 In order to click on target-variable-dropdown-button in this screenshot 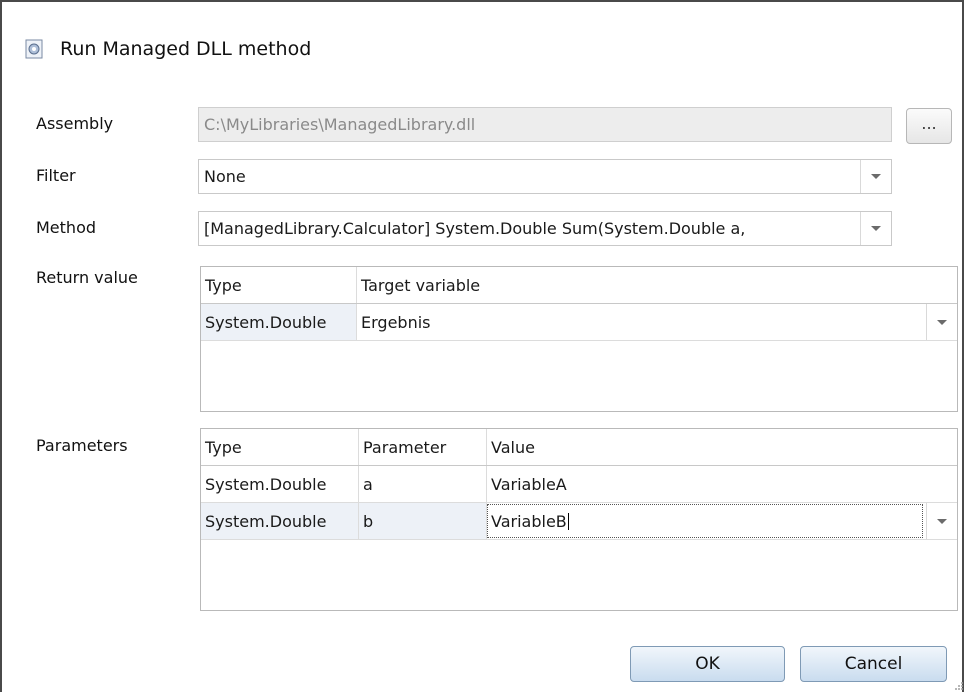, I will do `click(941, 322)`.